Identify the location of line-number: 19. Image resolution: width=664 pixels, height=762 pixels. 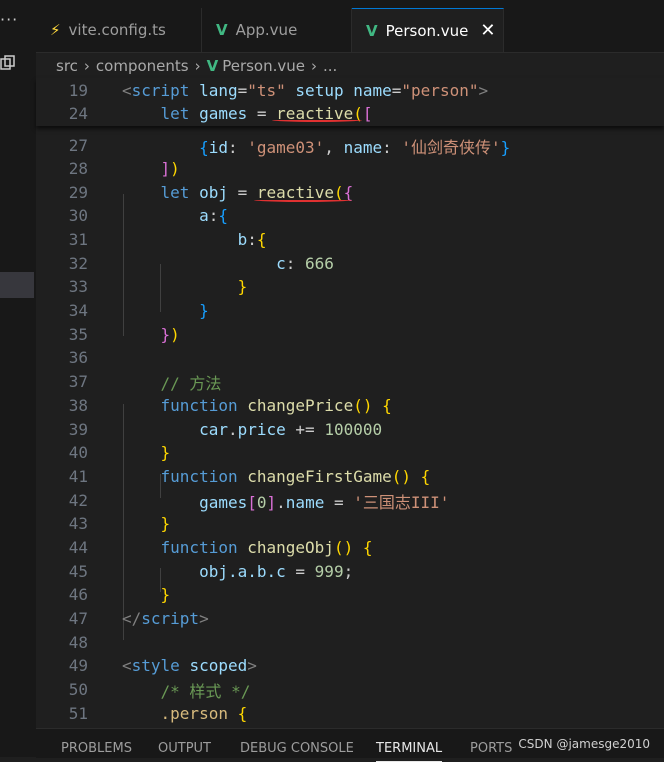
(78, 90).